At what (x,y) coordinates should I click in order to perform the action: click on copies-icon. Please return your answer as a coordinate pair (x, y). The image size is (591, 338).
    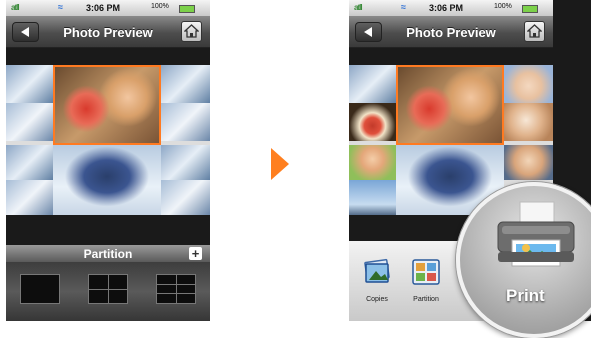
    Looking at the image, I should click on (377, 272).